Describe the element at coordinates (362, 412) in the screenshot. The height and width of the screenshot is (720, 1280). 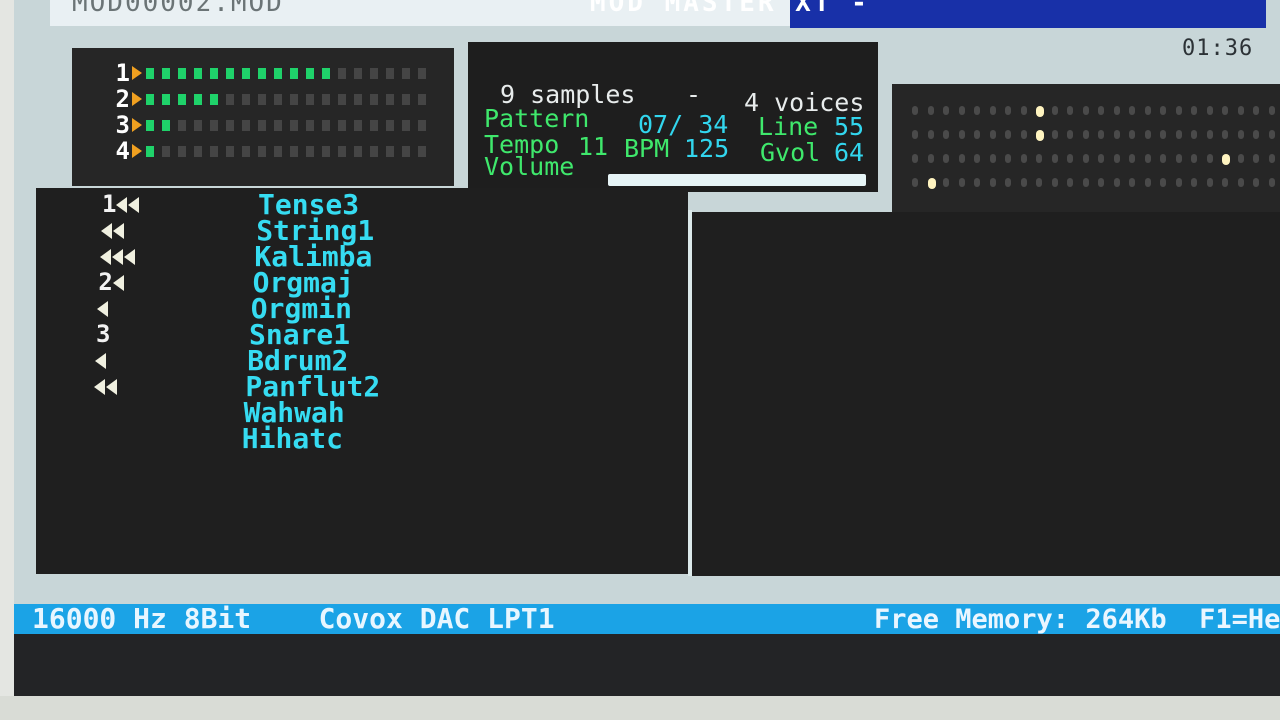
I see `sample-list-item: Wahwah` at that location.